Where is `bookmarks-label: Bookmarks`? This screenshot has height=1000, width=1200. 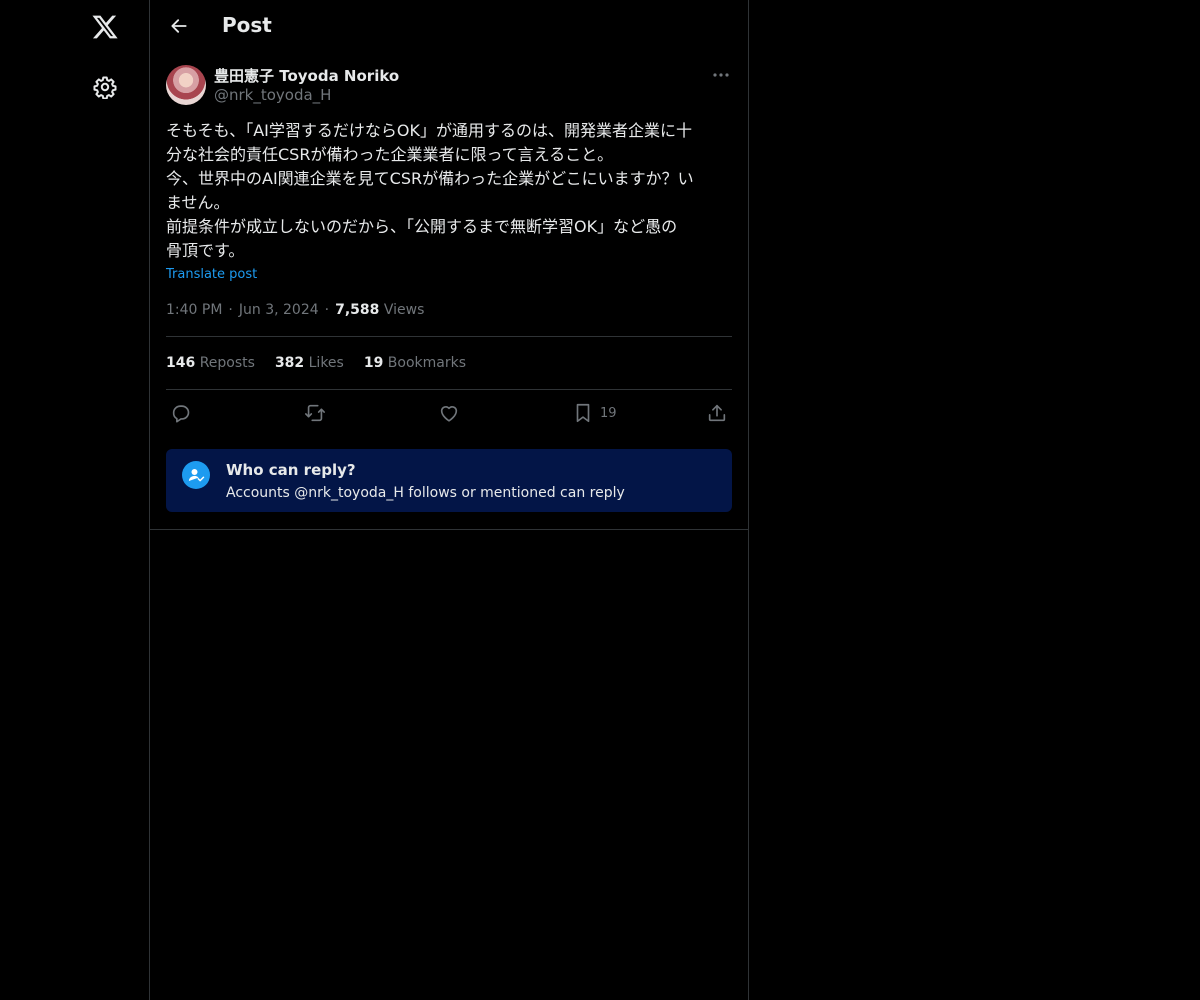 bookmarks-label: Bookmarks is located at coordinates (426, 363).